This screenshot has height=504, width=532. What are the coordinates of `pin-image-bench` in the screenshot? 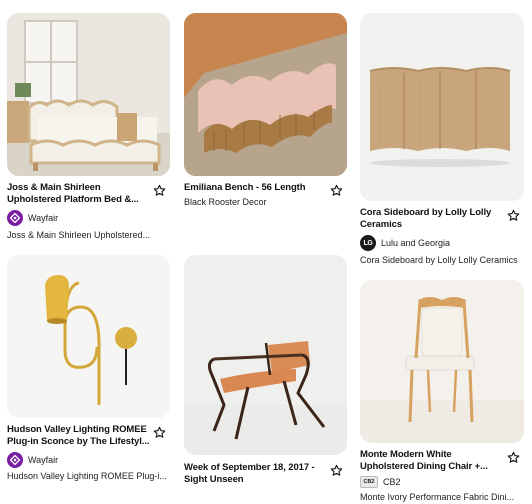 It's located at (265, 94).